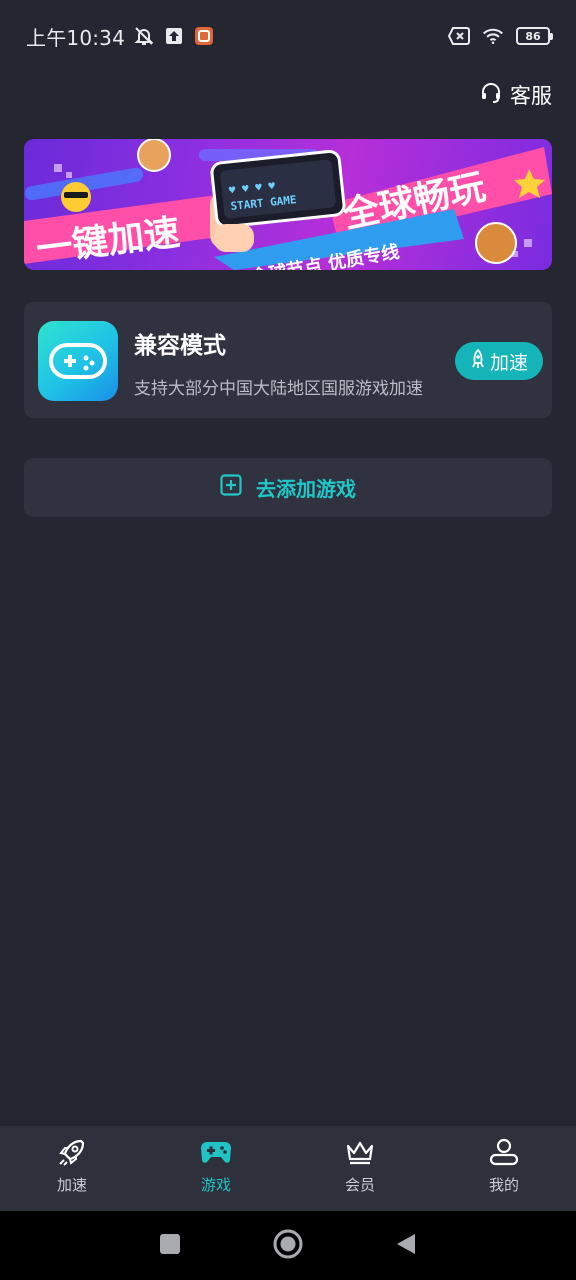  What do you see at coordinates (508, 362) in the screenshot?
I see `accelerate-button-label: 加速` at bounding box center [508, 362].